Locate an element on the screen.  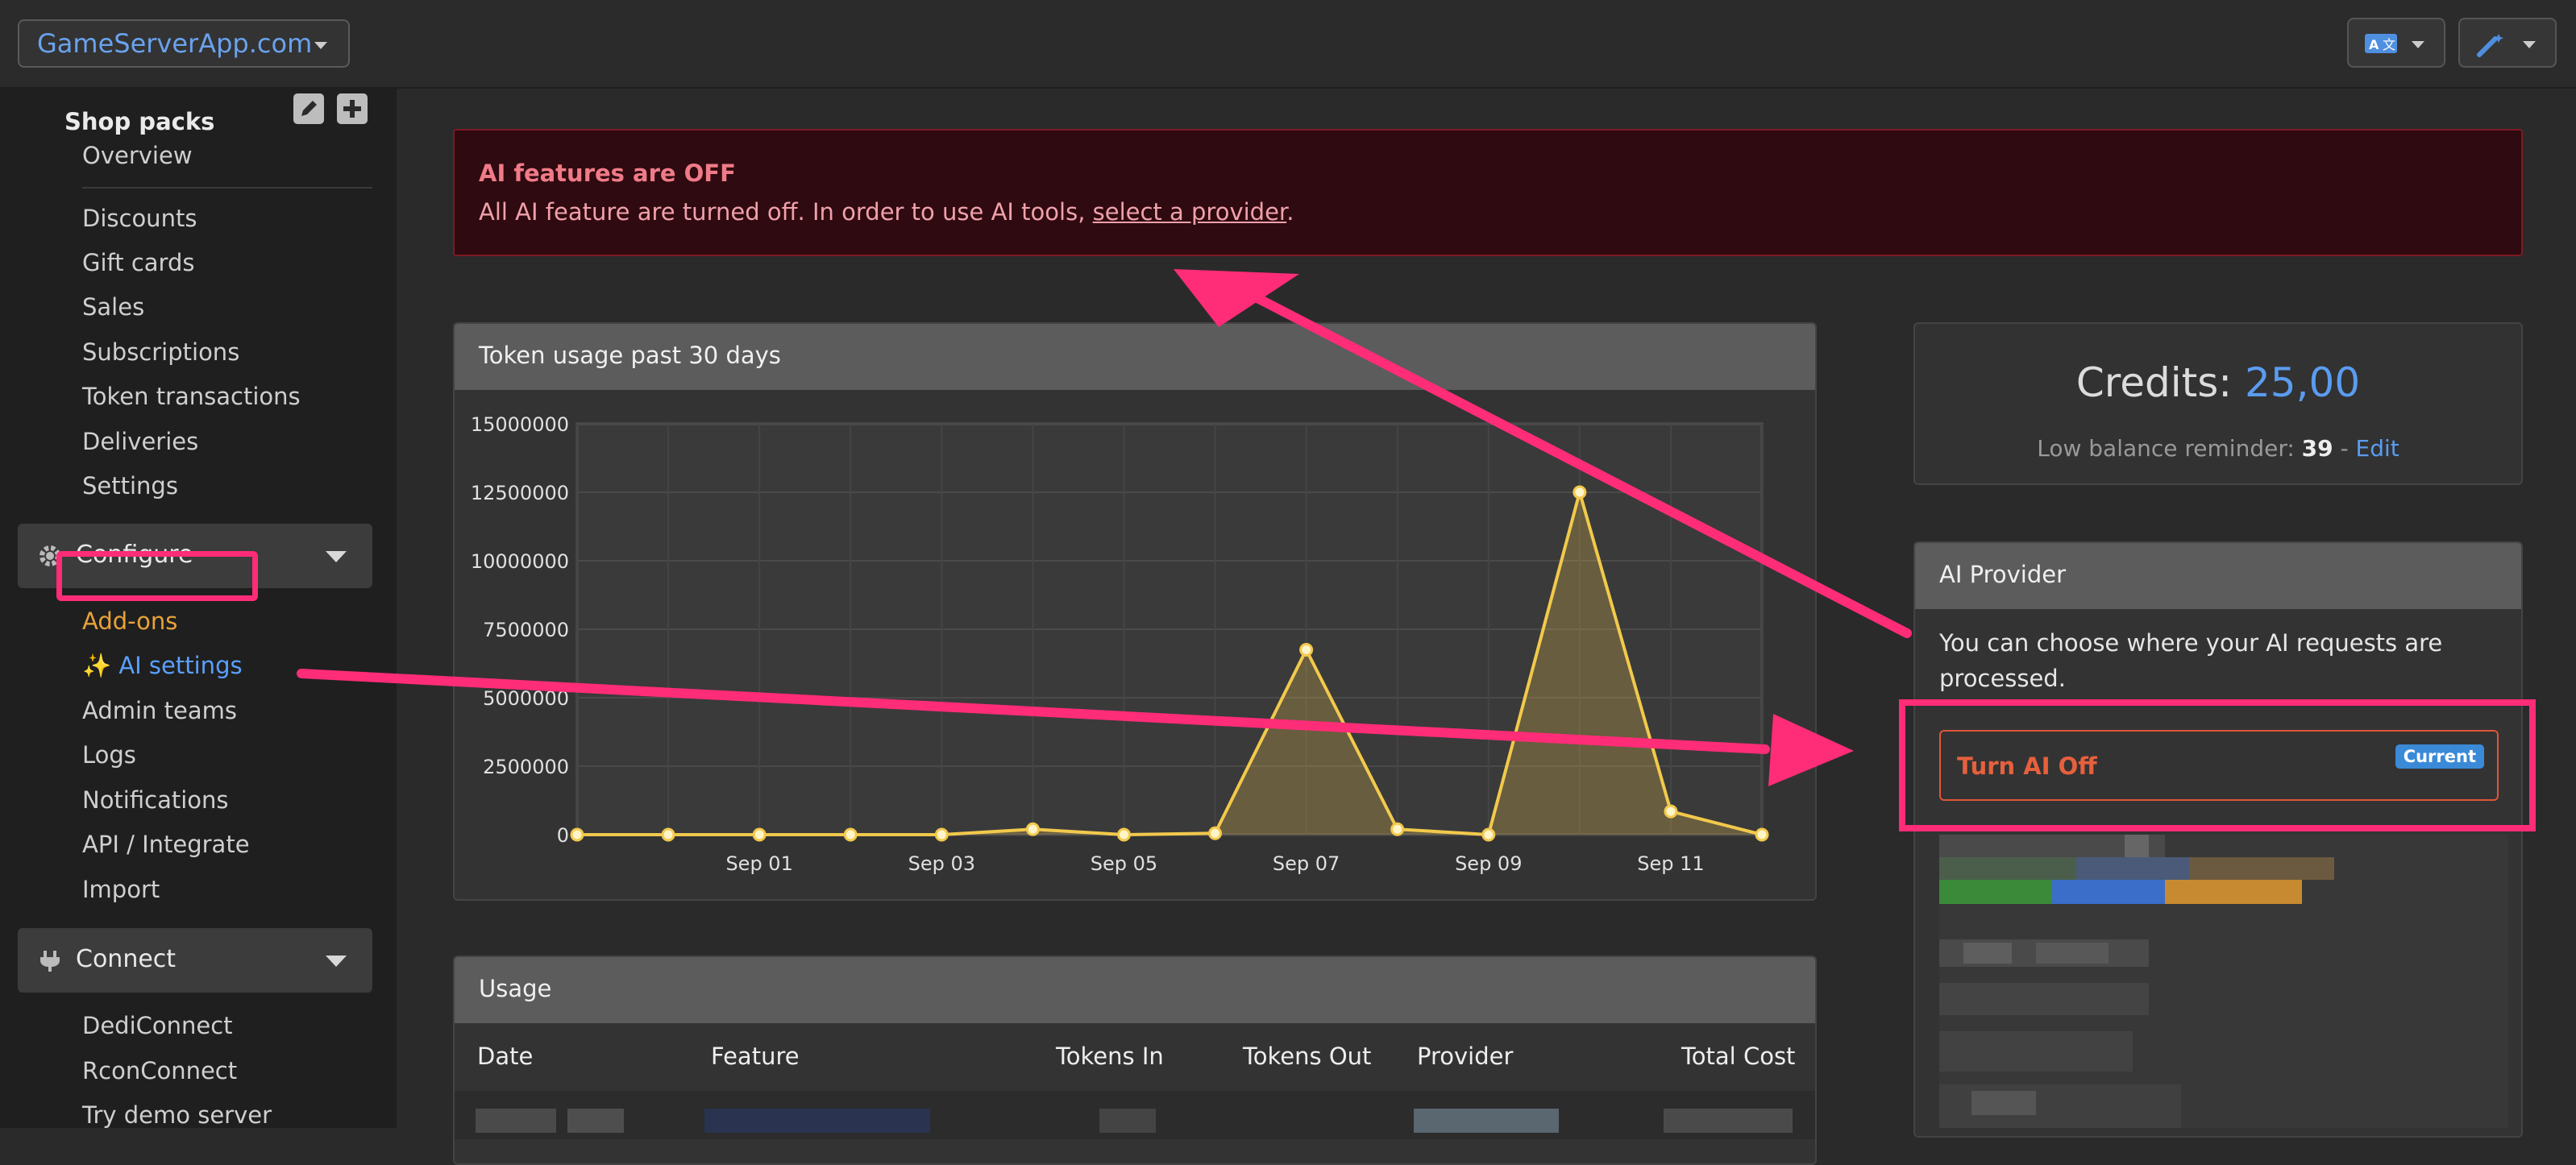
arrow-to-alert is located at coordinates (1543, 453).